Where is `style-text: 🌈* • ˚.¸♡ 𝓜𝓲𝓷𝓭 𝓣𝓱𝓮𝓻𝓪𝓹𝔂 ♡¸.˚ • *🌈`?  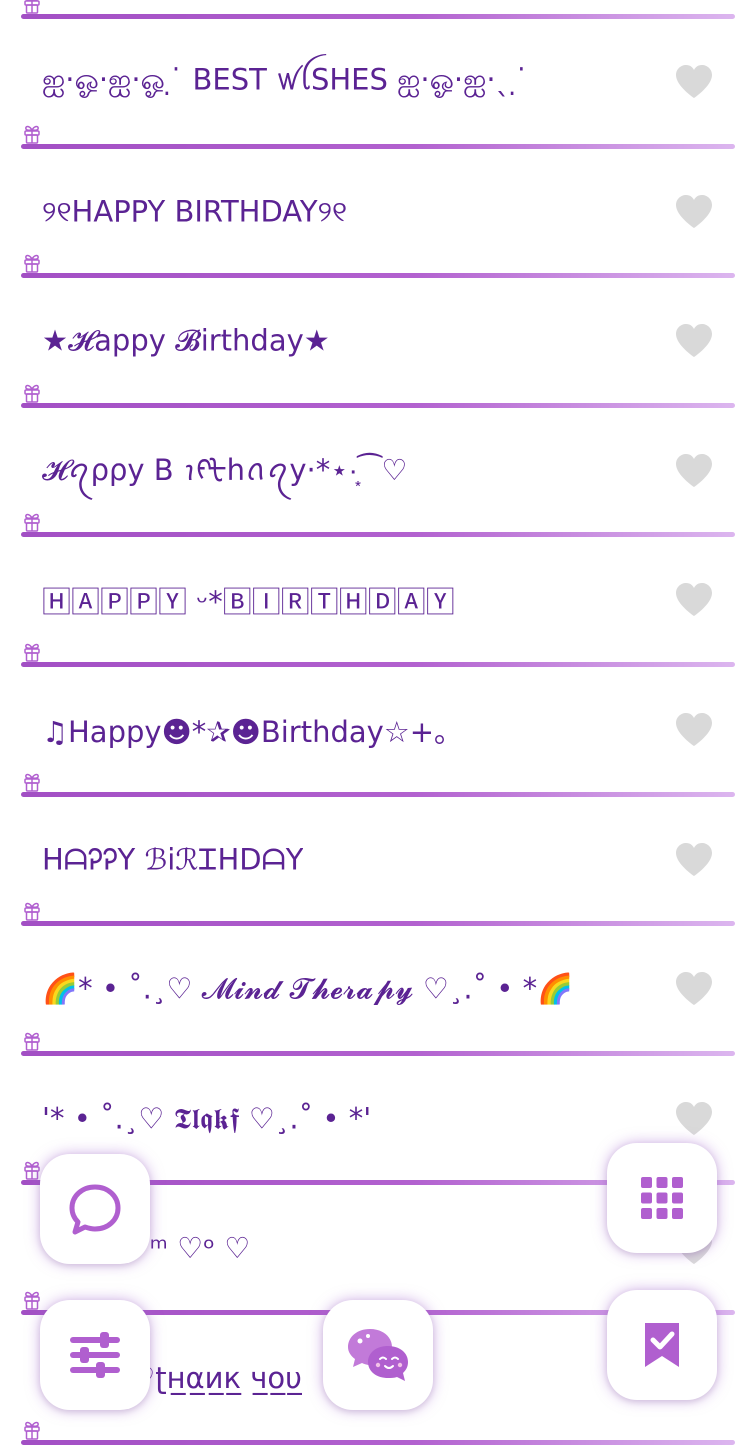 style-text: 🌈* • ˚.¸♡ 𝓜𝓲𝓷𝓭 𝓣𝓱𝓮𝓻𝓪𝓹𝔂 ♡¸.˚ • *🌈 is located at coordinates (307, 989).